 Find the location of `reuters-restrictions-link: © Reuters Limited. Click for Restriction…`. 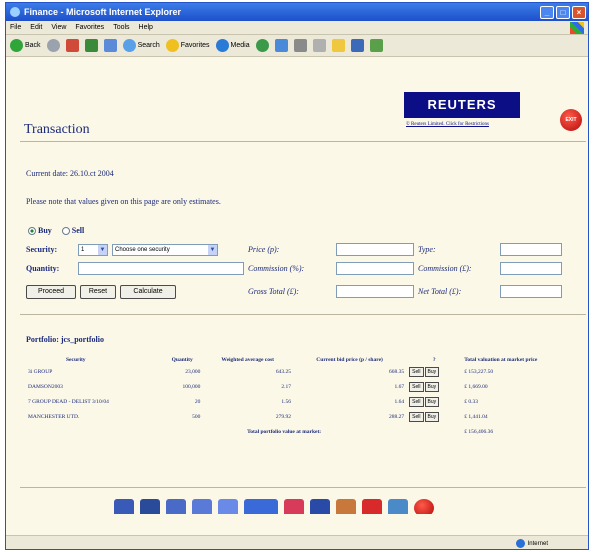

reuters-restrictions-link: © Reuters Limited. Click for Restriction… is located at coordinates (447, 124).